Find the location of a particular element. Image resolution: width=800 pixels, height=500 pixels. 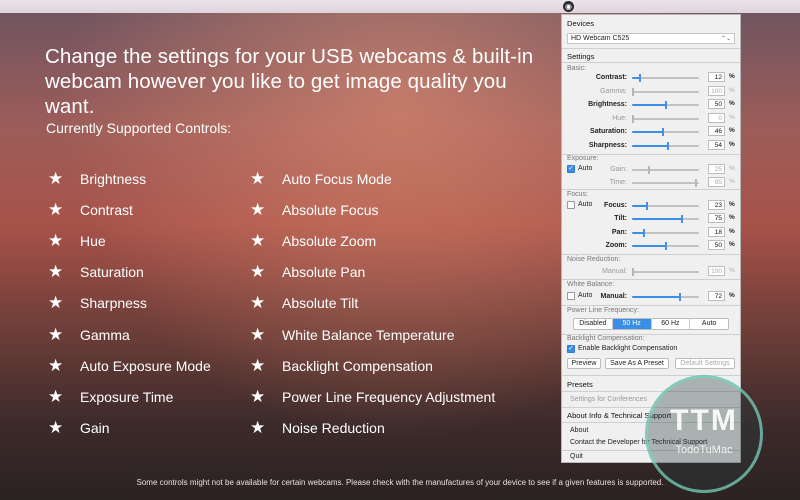

zoom-row: Zoom: 50 % is located at coordinates (670, 245).